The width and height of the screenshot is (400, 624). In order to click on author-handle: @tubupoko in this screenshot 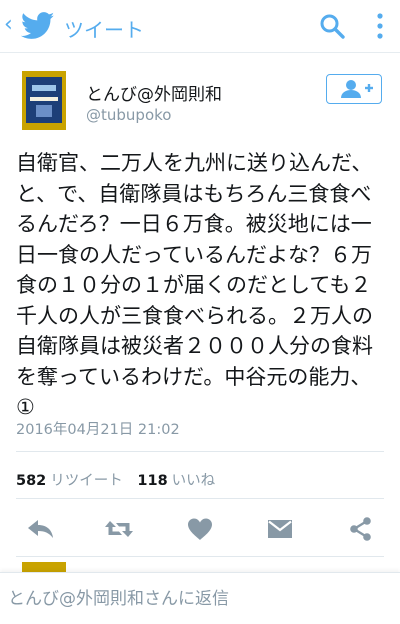, I will do `click(128, 115)`.